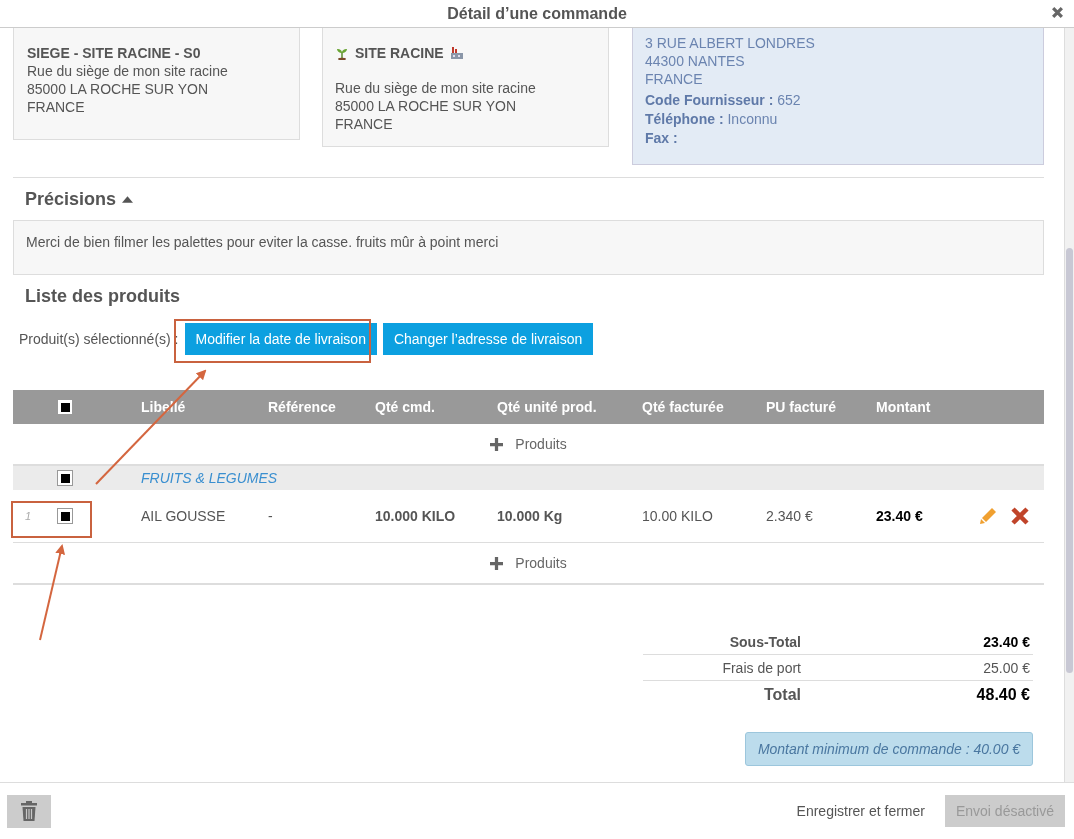 This screenshot has width=1074, height=839. I want to click on delete-button, so click(29, 811).